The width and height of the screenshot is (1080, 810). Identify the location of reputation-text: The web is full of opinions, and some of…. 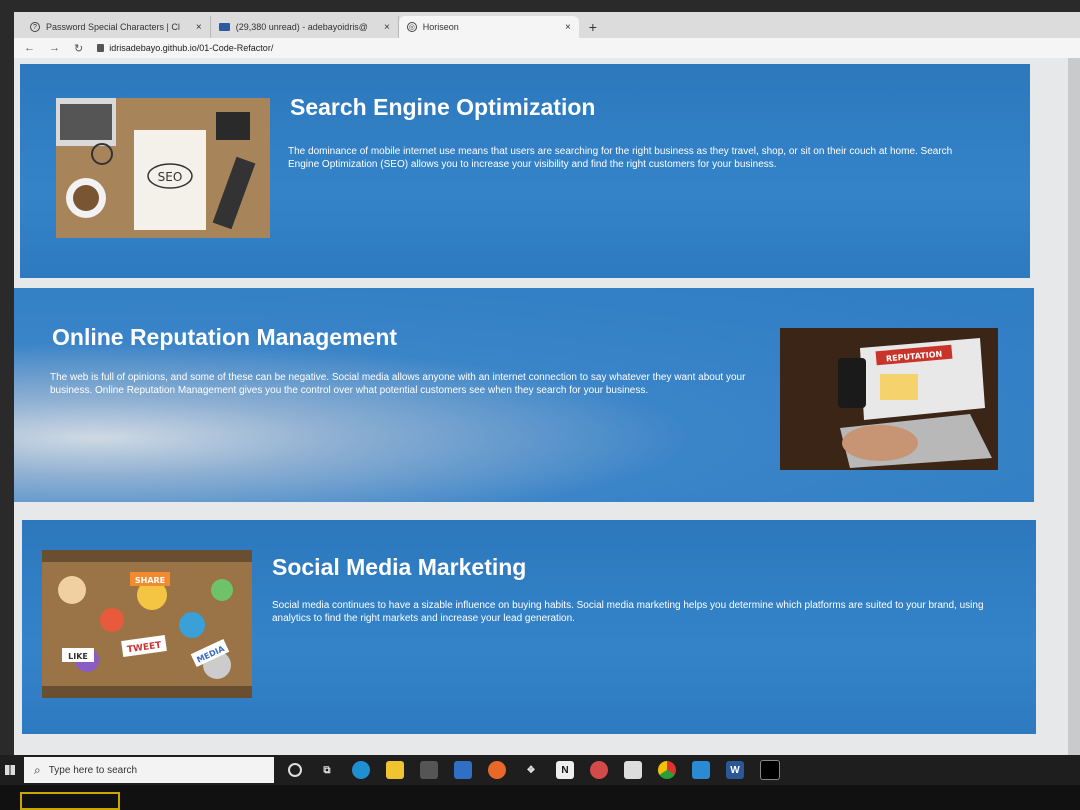
(398, 384).